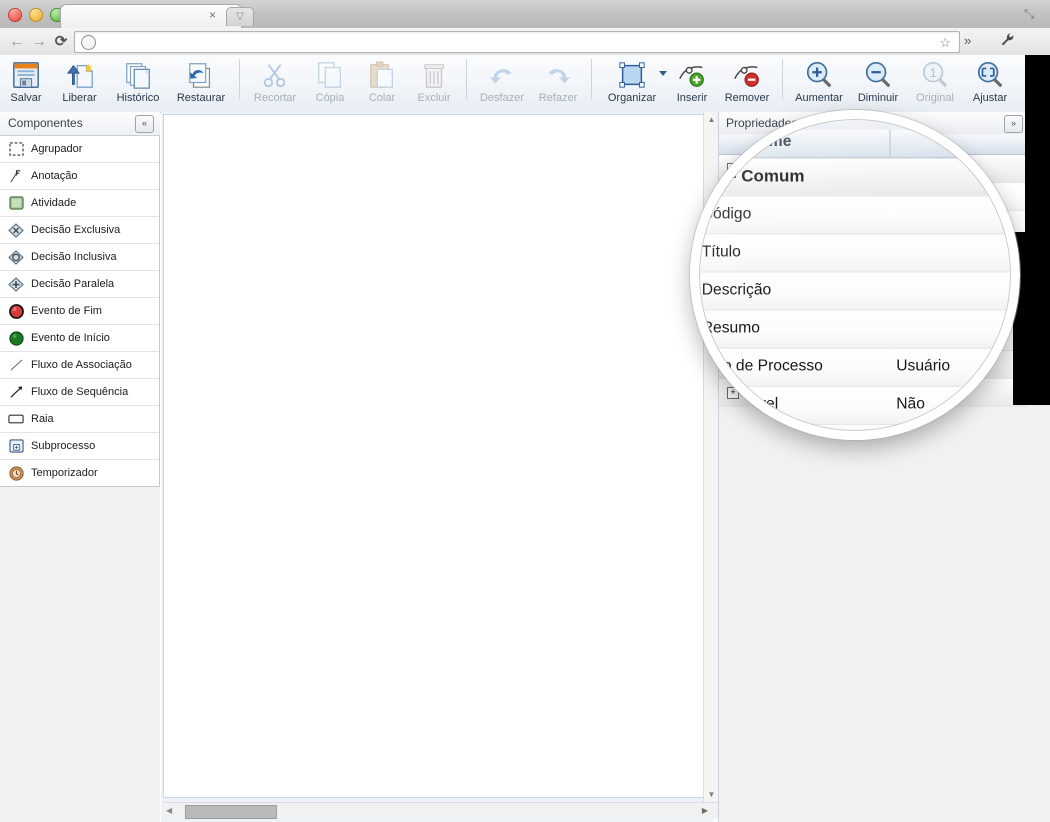 The width and height of the screenshot is (1050, 822). Describe the element at coordinates (776, 308) in the screenshot. I see `property-name: Tipo de Processo` at that location.